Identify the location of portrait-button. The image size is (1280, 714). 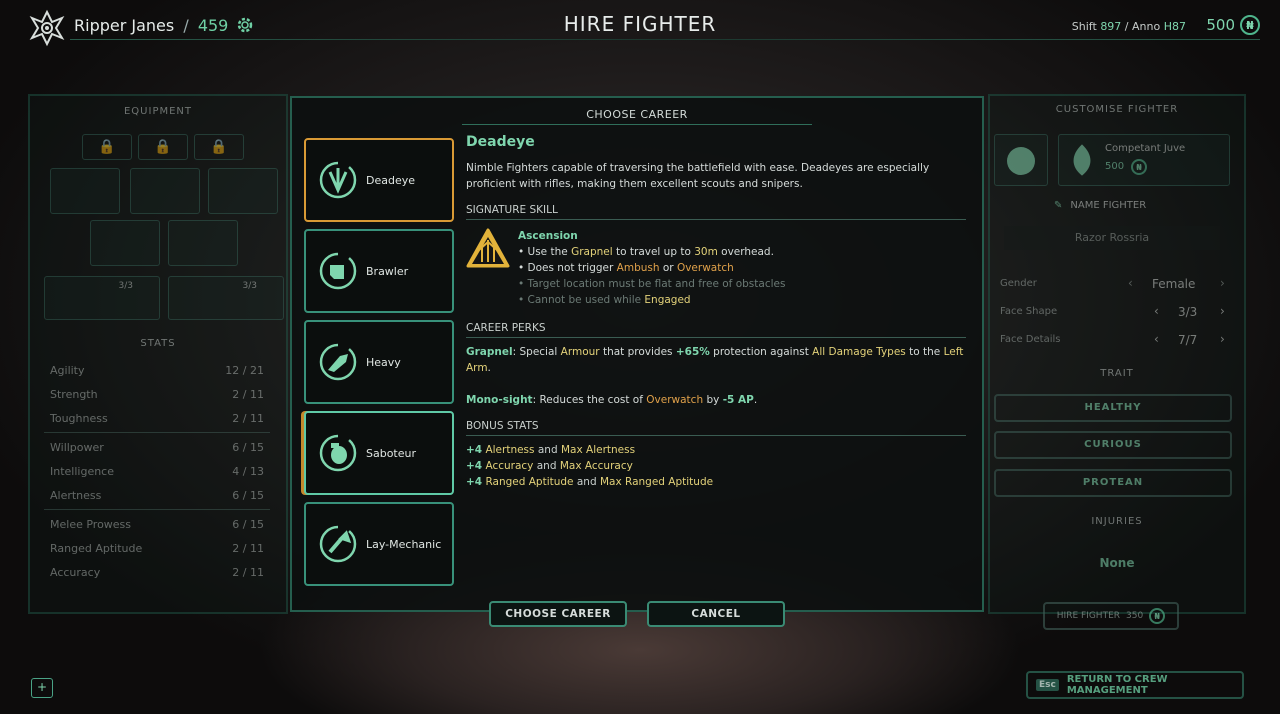
(1021, 160).